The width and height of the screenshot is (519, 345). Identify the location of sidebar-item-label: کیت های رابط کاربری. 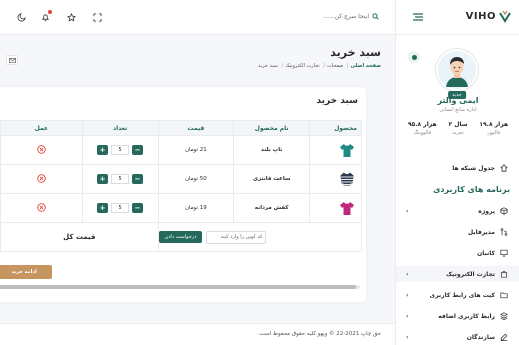
(462, 295).